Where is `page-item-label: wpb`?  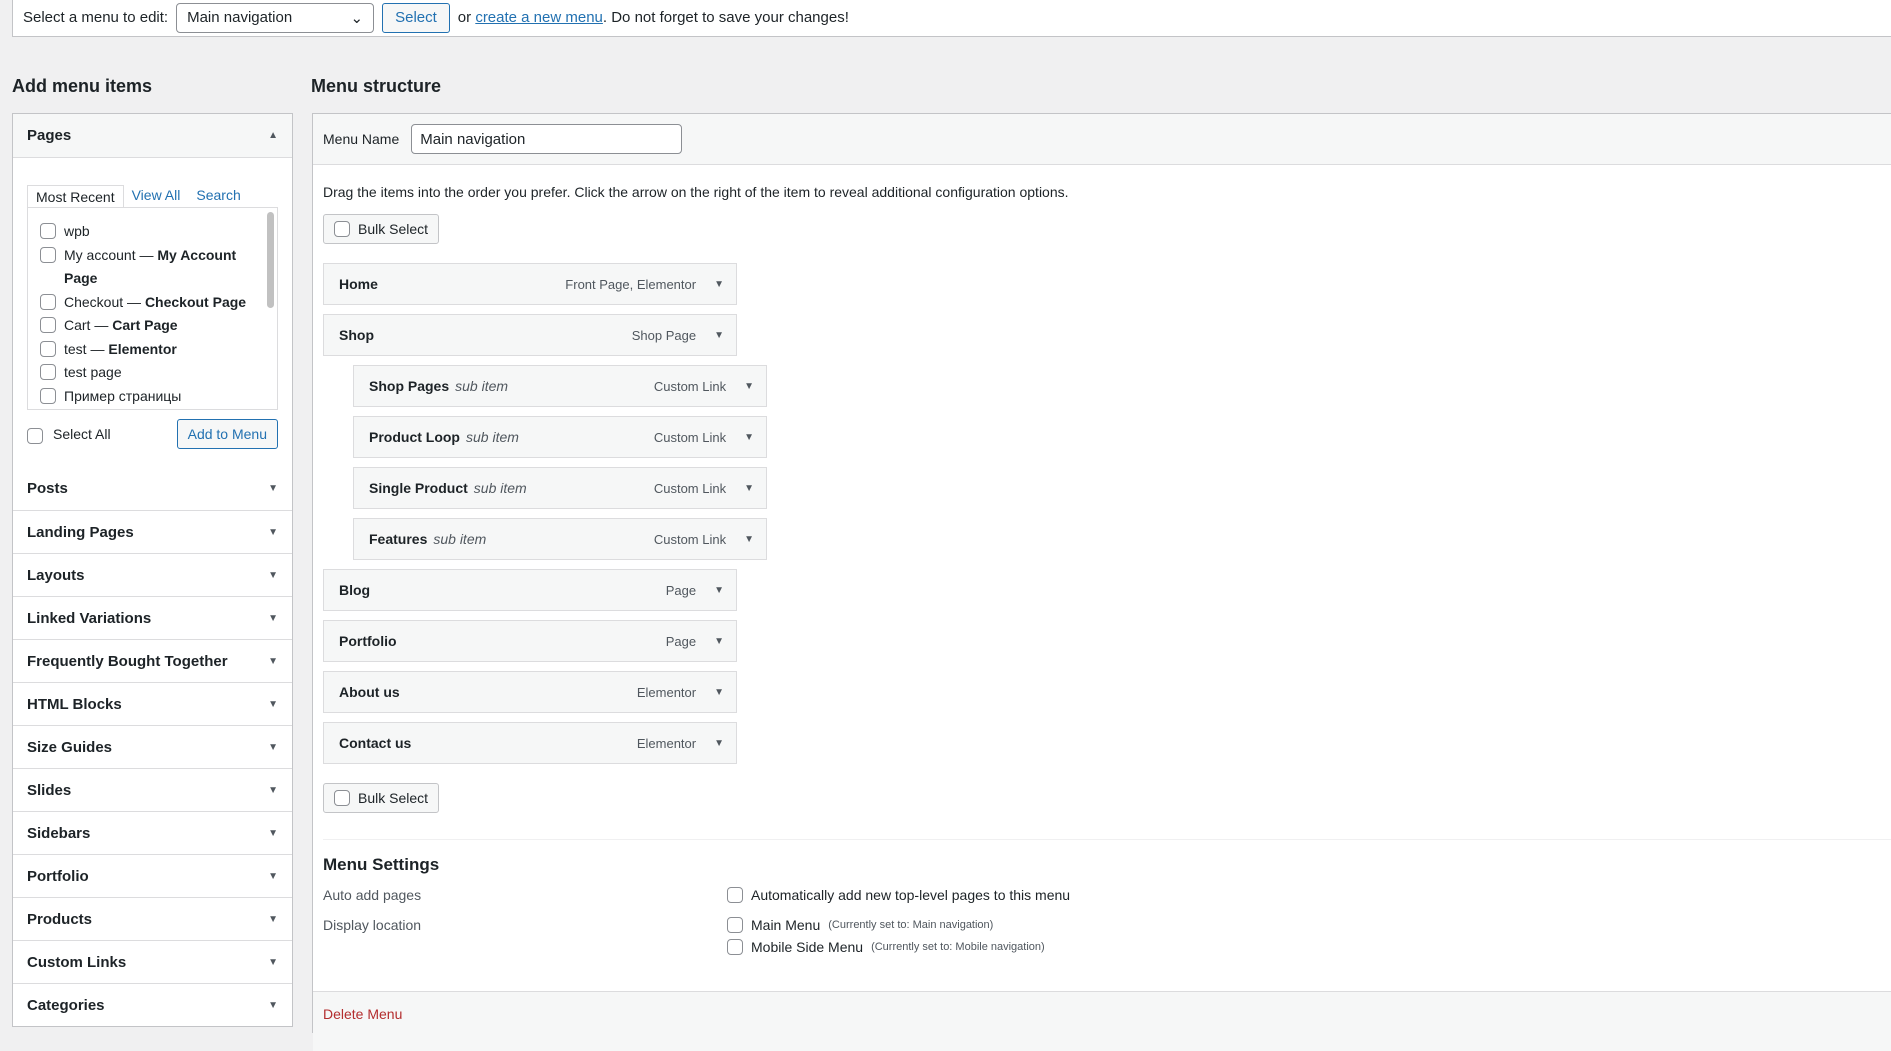
page-item-label: wpb is located at coordinates (77, 232).